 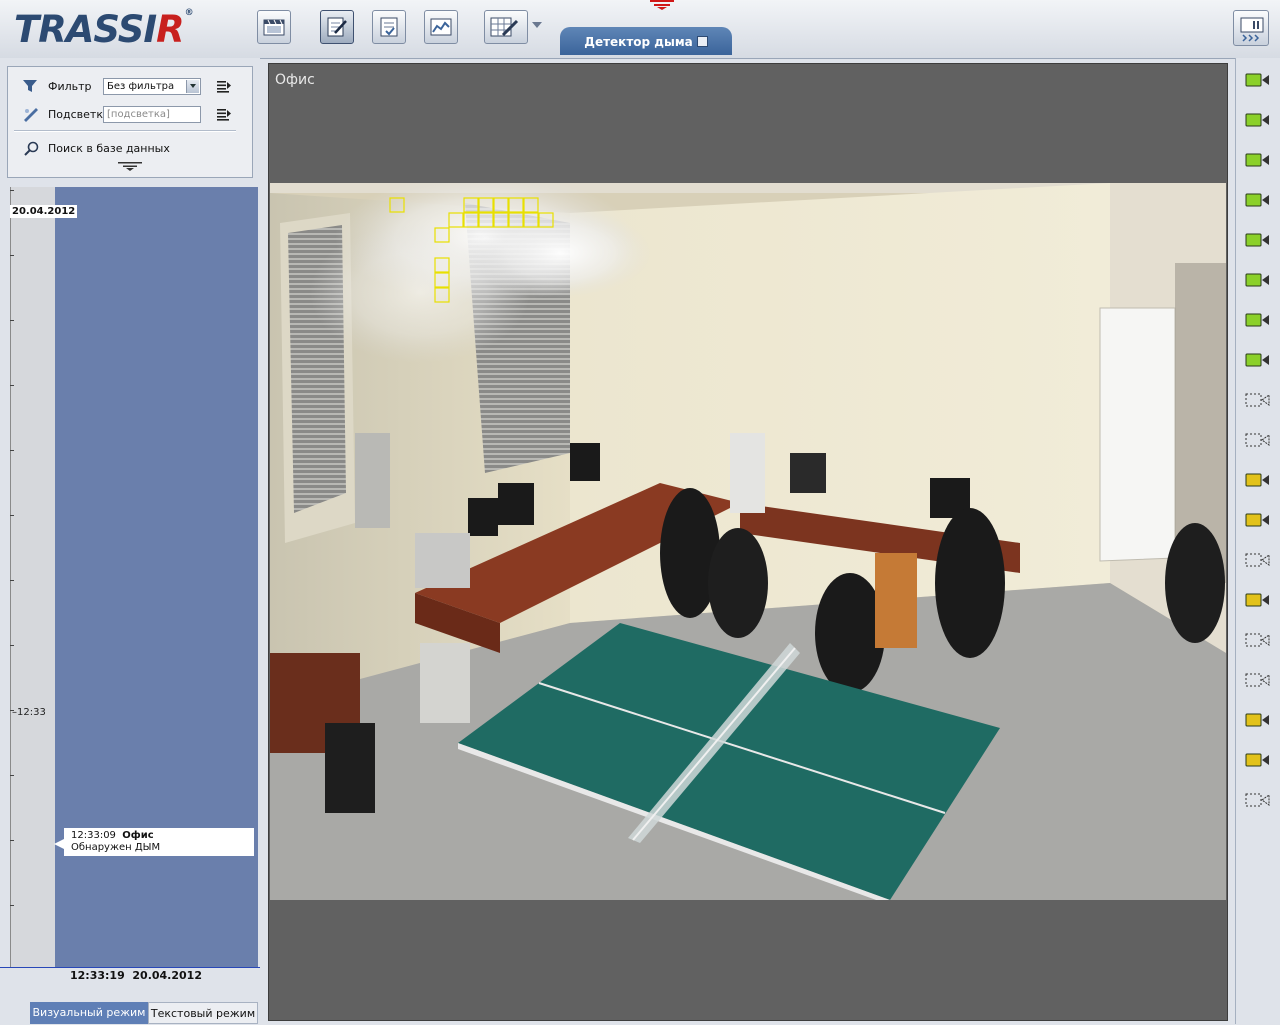 I want to click on chart-icon, so click(x=441, y=27).